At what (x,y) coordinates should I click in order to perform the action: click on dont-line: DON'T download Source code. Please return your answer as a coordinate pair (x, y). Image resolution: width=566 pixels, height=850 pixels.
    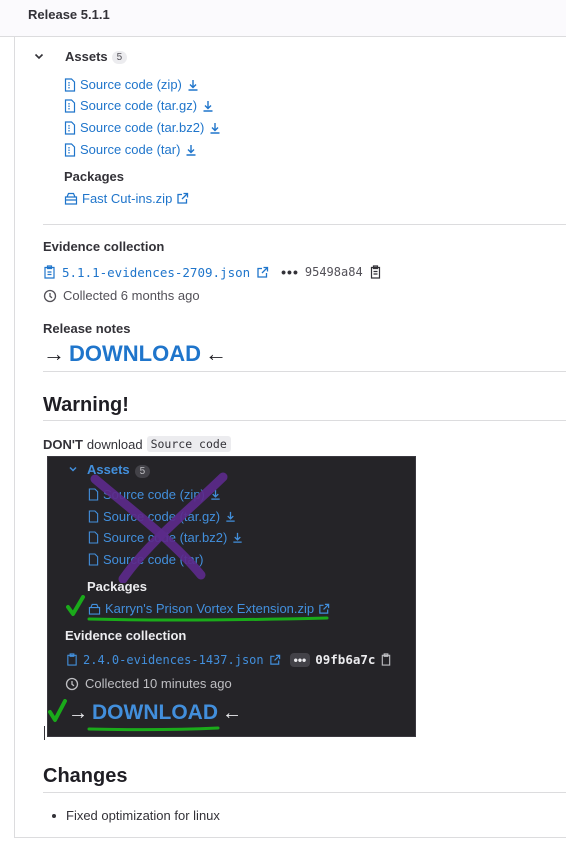
    Looking at the image, I should click on (137, 444).